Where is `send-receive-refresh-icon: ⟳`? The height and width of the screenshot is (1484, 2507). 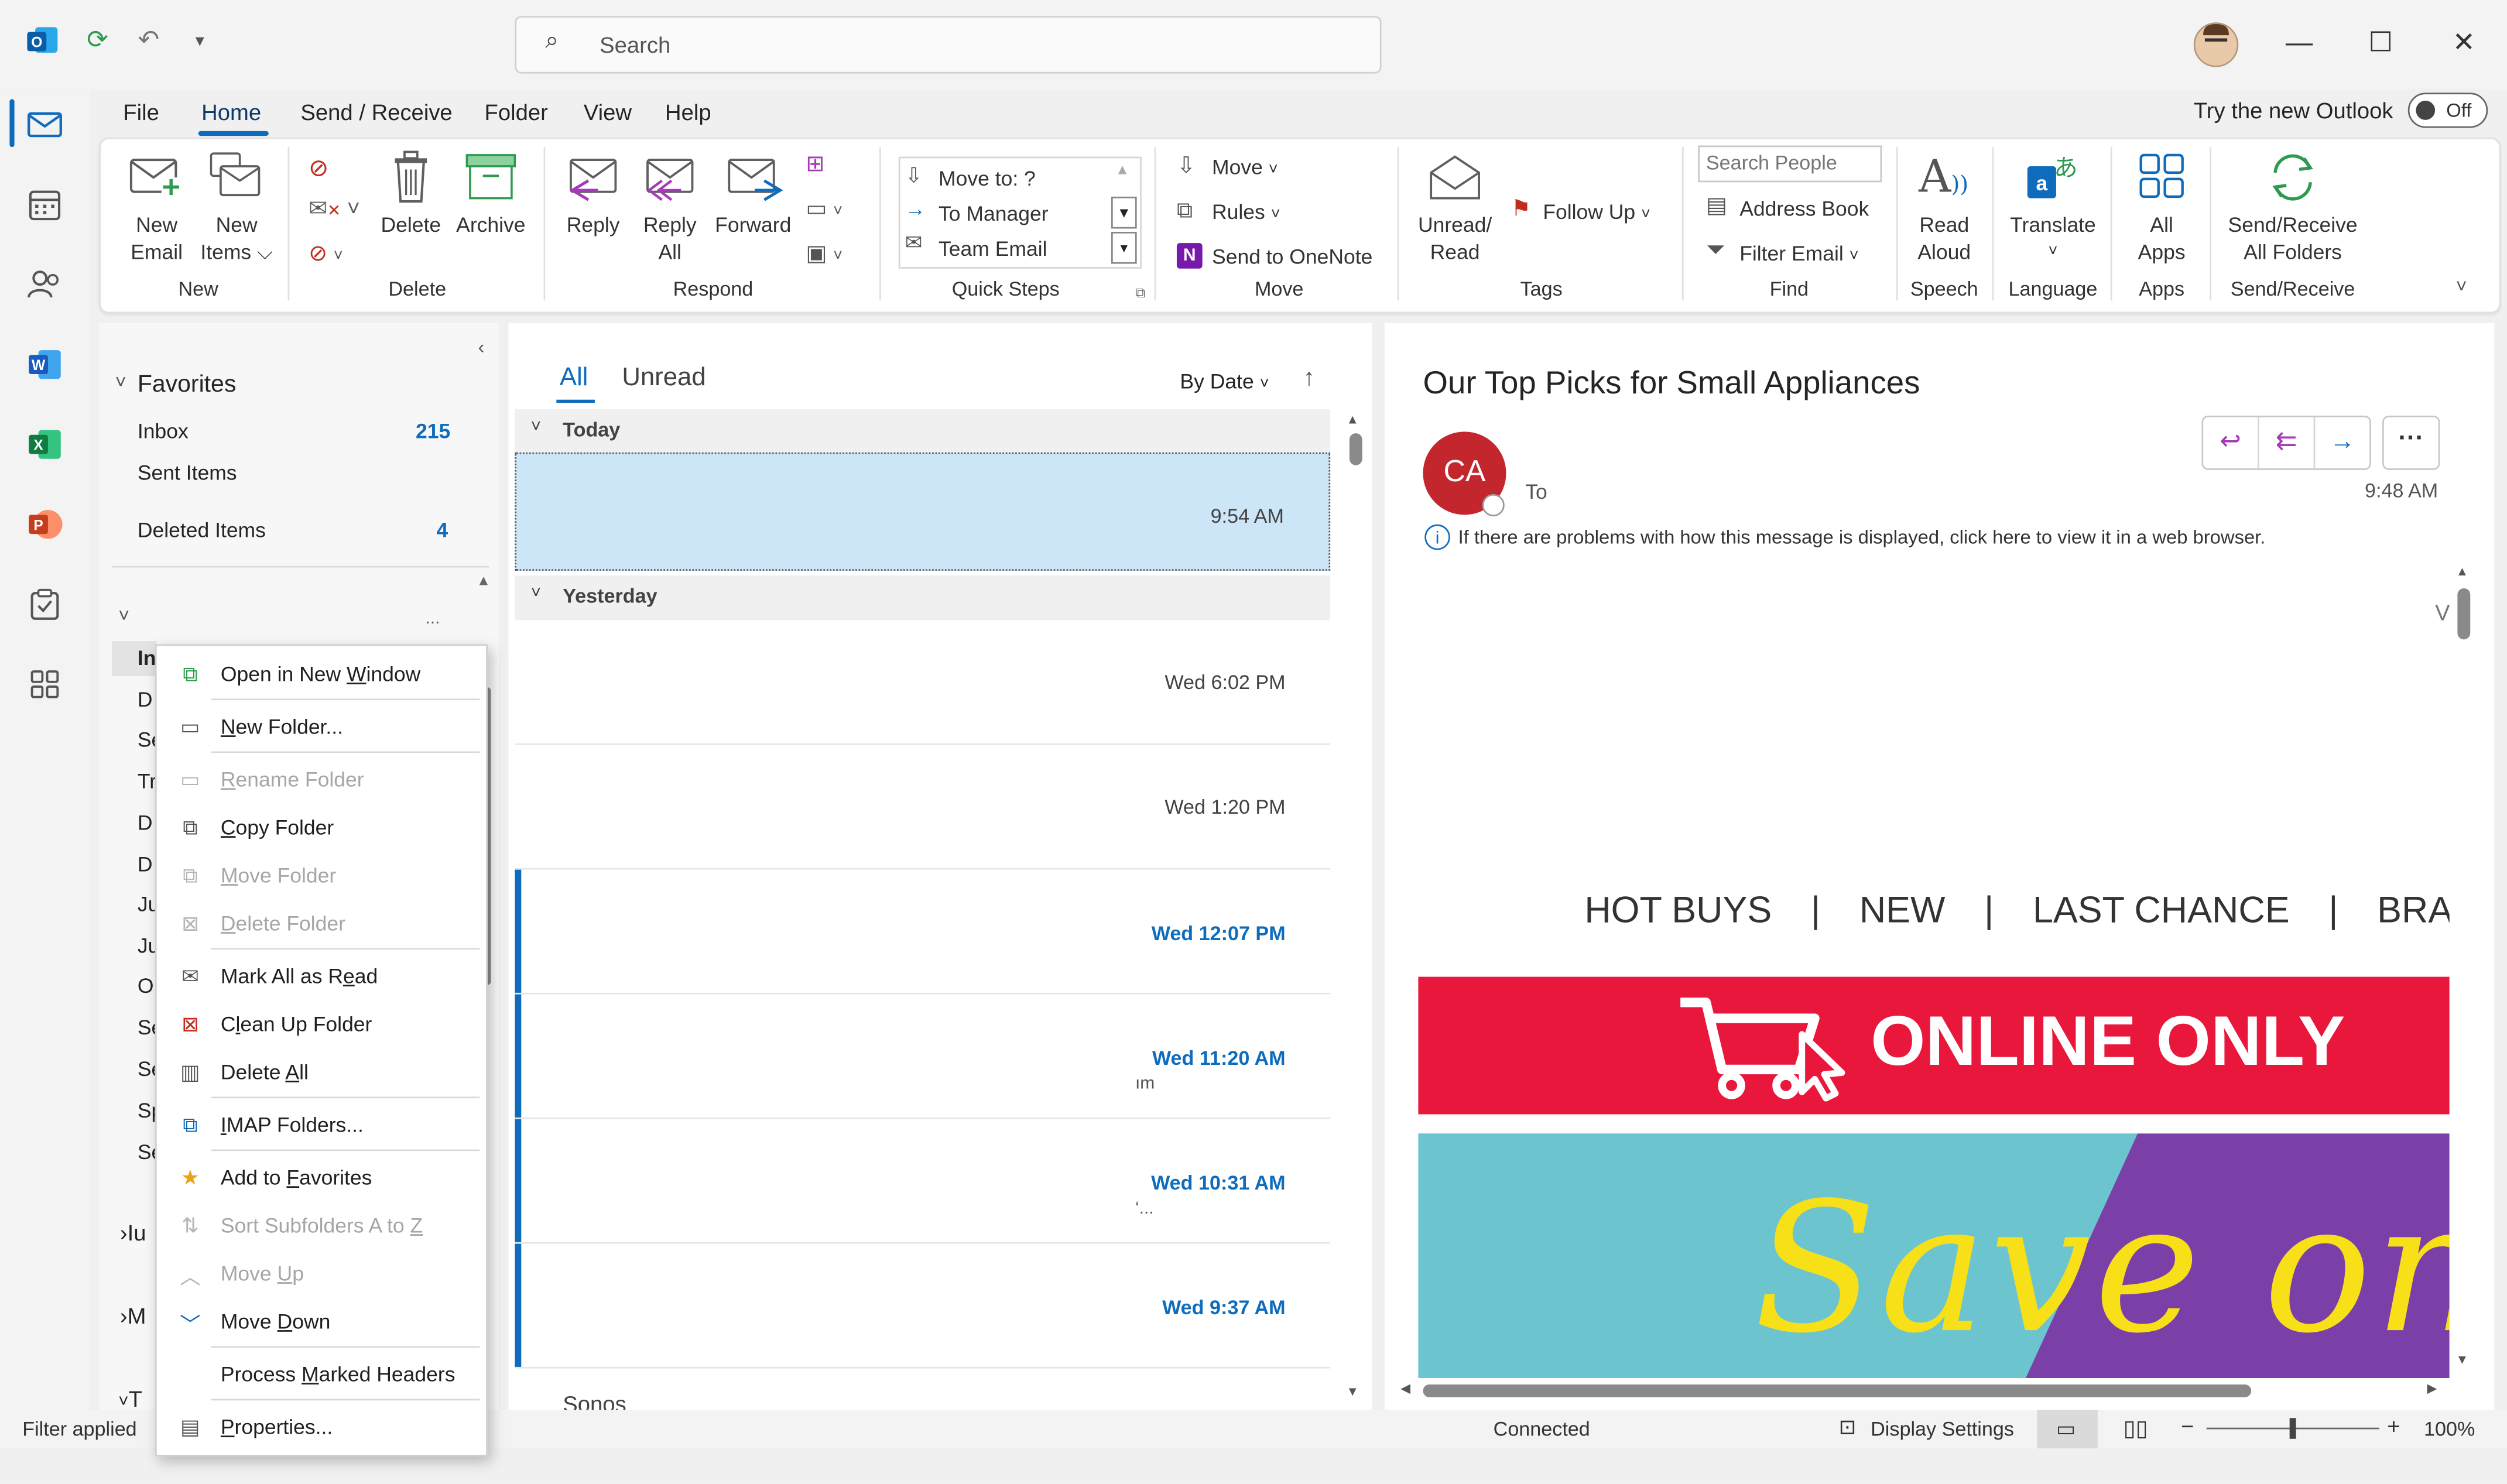 send-receive-refresh-icon: ⟳ is located at coordinates (98, 39).